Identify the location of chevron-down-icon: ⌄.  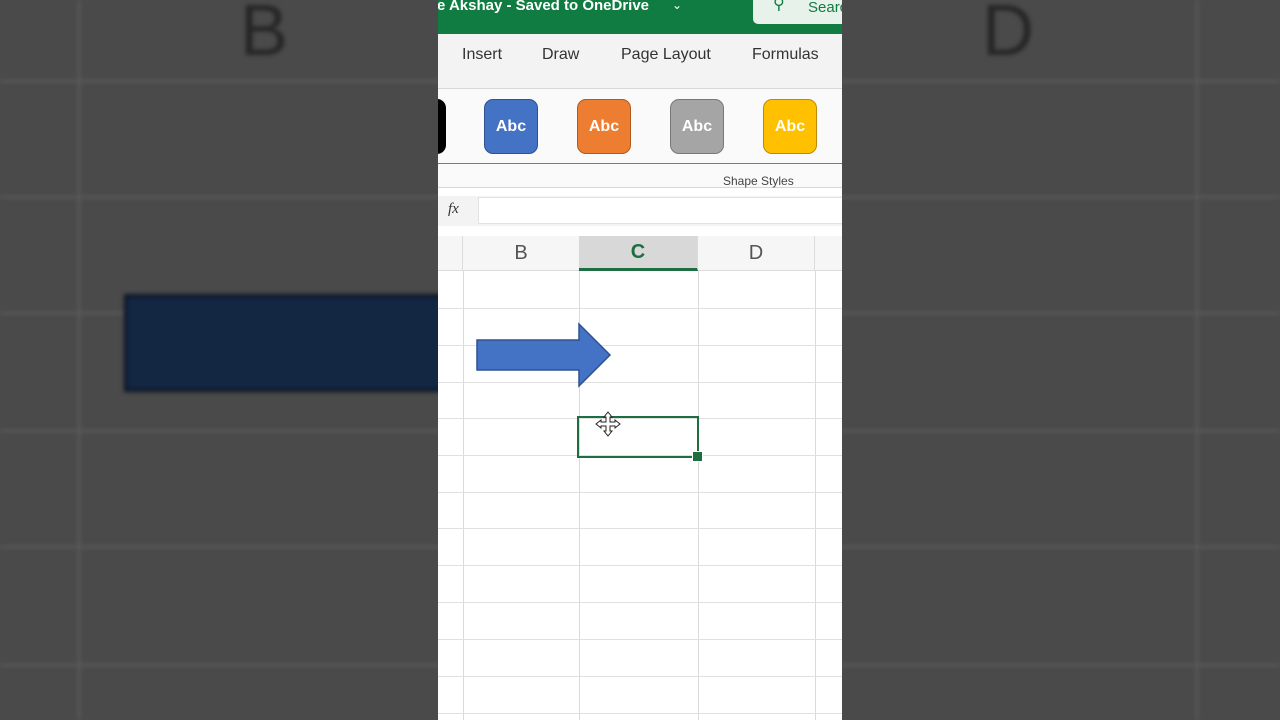
(677, 6).